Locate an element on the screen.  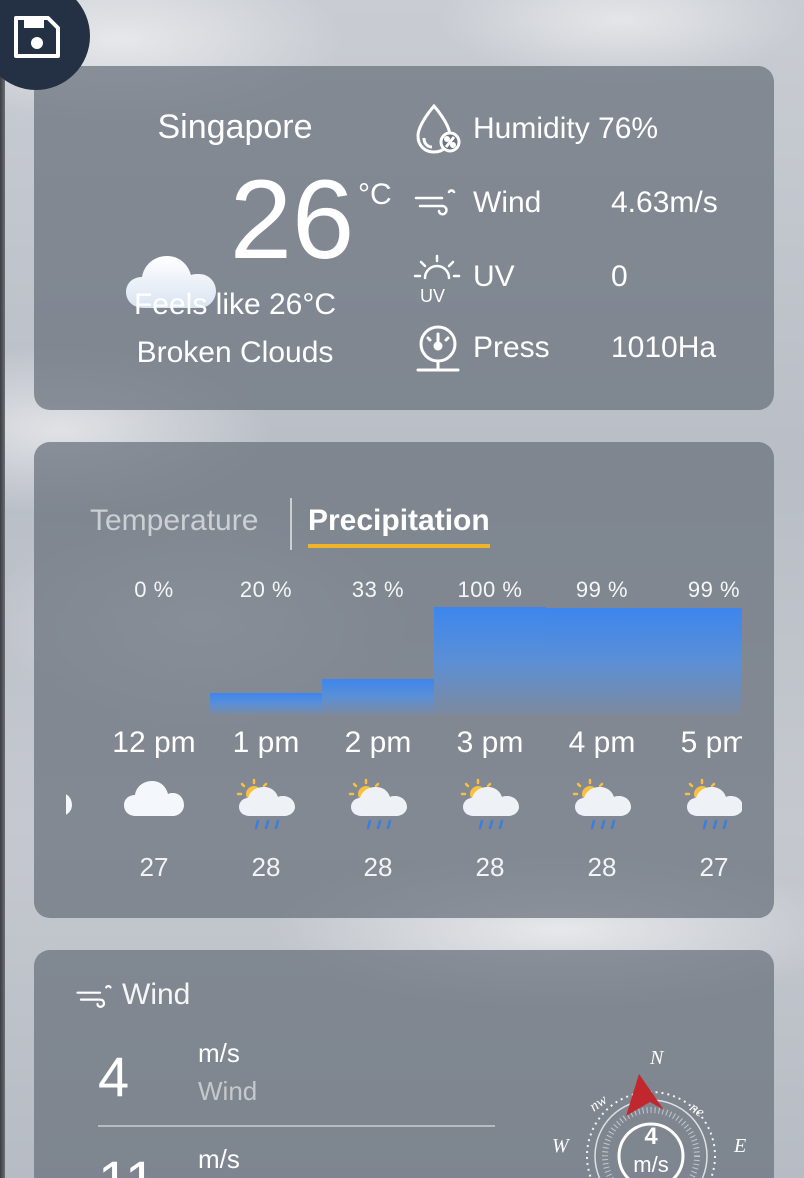
hourly-item: 99 % 5 pm 27 is located at coordinates (700, 730).